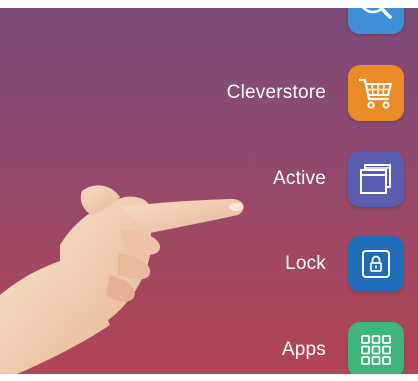  I want to click on menu-item-label: Cleverstore, so click(276, 92).